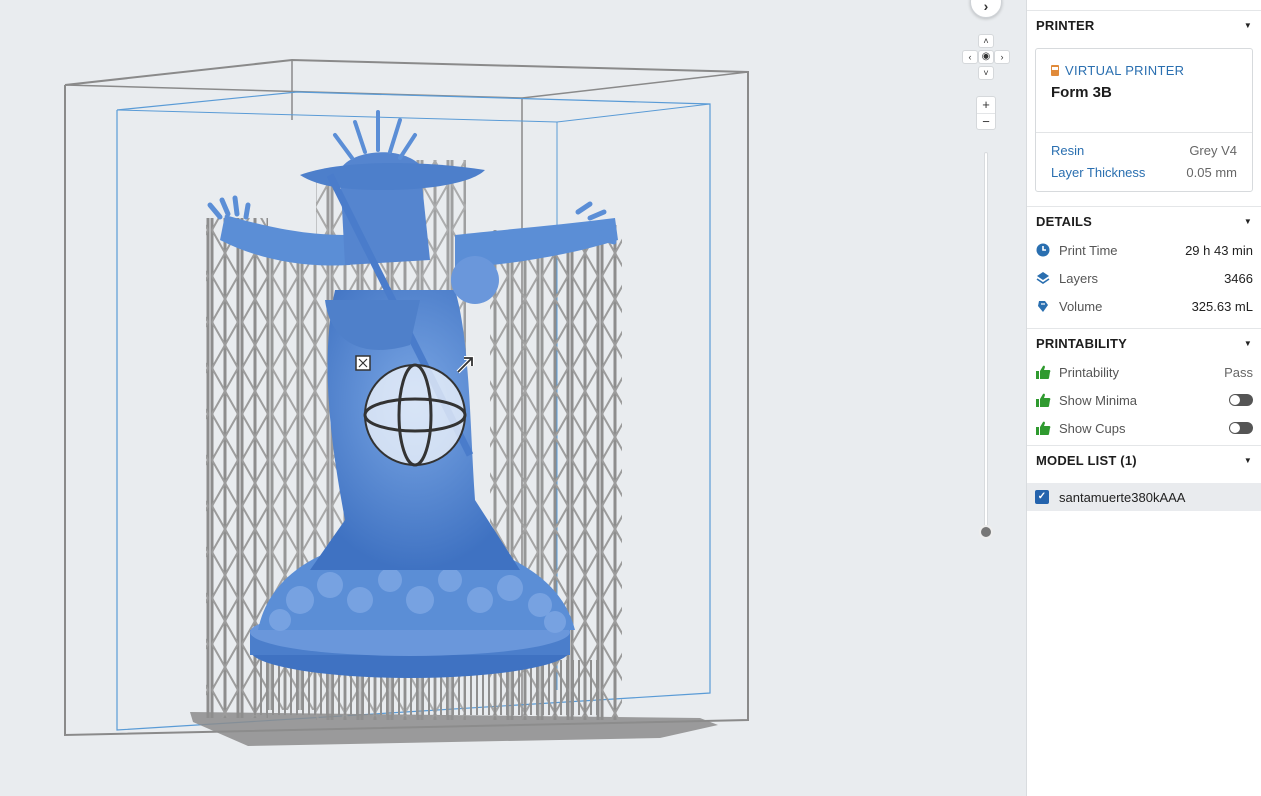 This screenshot has width=1261, height=796. Describe the element at coordinates (1241, 428) in the screenshot. I see `show-cups-toggle` at that location.